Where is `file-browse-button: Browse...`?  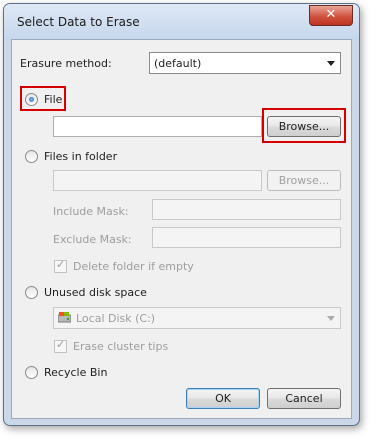 file-browse-button: Browse... is located at coordinates (304, 126).